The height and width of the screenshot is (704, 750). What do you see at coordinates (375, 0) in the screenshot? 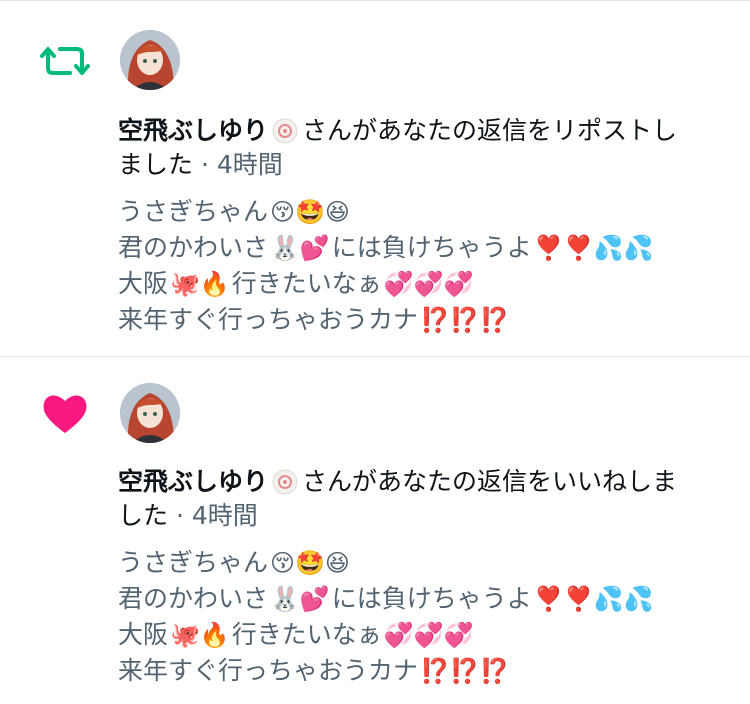
I see `divider` at bounding box center [375, 0].